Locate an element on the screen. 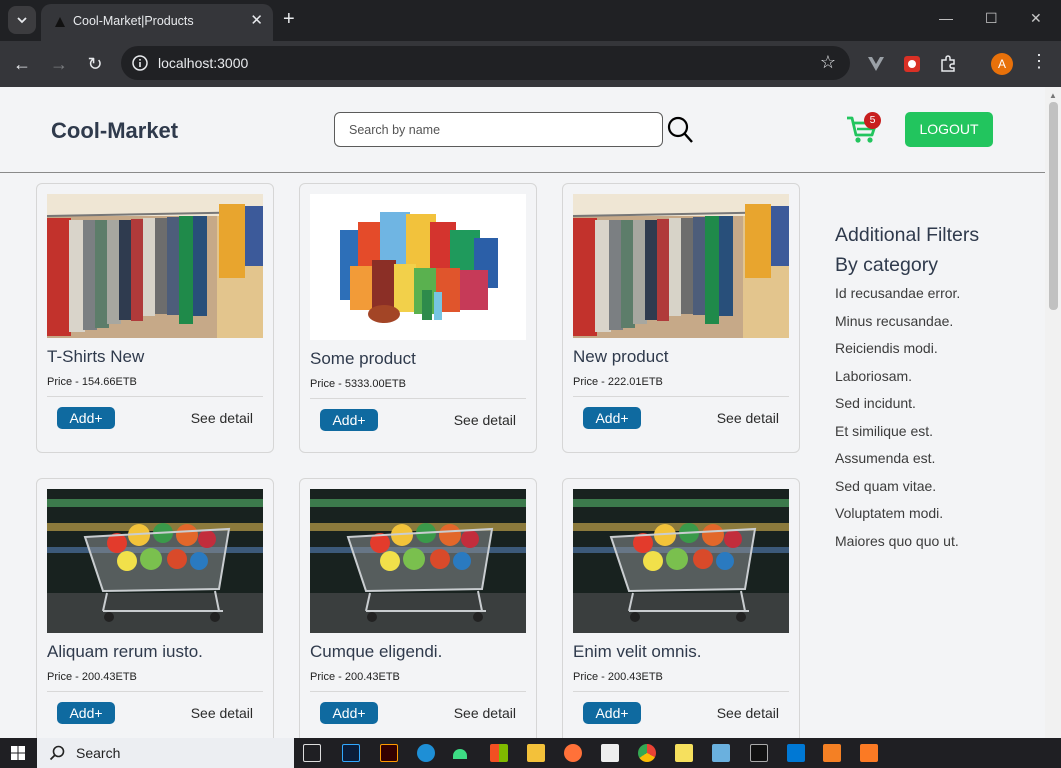 The height and width of the screenshot is (768, 1061). product-title: T-Shirts New is located at coordinates (95, 357).